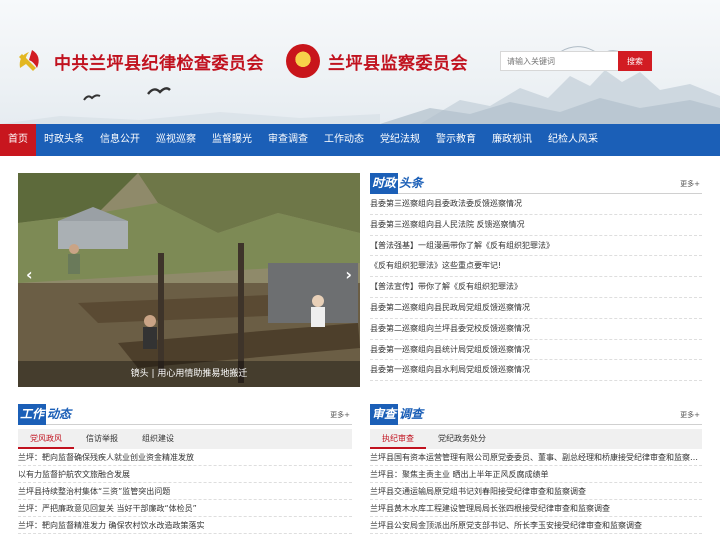 The image size is (720, 540). Describe the element at coordinates (536, 525) in the screenshot. I see `news-item: 兰坪县公安局金顶派出所原党支部书记、所长李玉安接受纪律审查和监察调查` at that location.